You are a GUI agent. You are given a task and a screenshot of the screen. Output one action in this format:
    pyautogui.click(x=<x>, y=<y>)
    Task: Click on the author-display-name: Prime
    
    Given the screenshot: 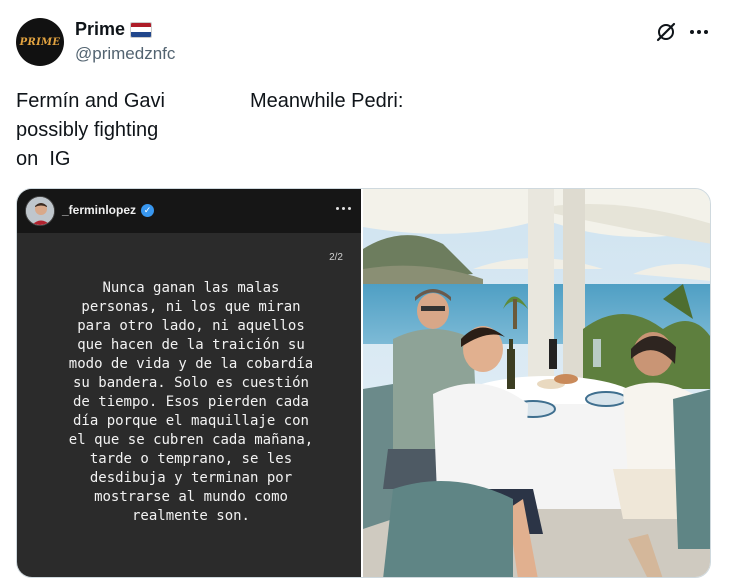 What is the action you would take?
    pyautogui.click(x=100, y=29)
    